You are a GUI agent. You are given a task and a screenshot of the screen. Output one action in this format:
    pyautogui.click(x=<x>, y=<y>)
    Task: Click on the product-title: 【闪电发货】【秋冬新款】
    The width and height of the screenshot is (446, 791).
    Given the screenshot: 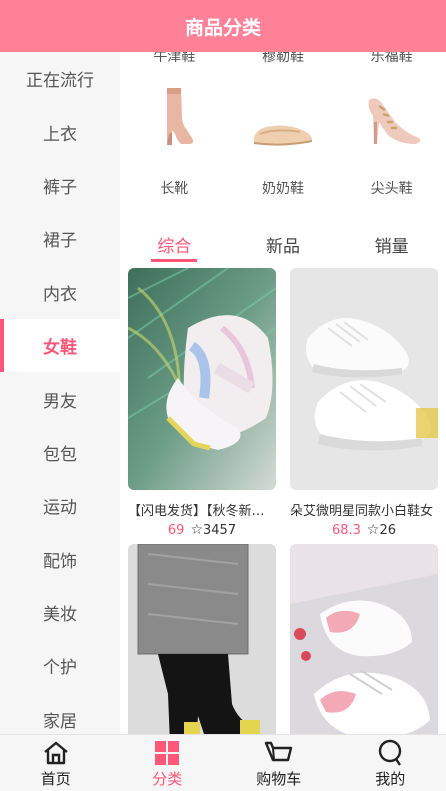 What is the action you would take?
    pyautogui.click(x=202, y=511)
    